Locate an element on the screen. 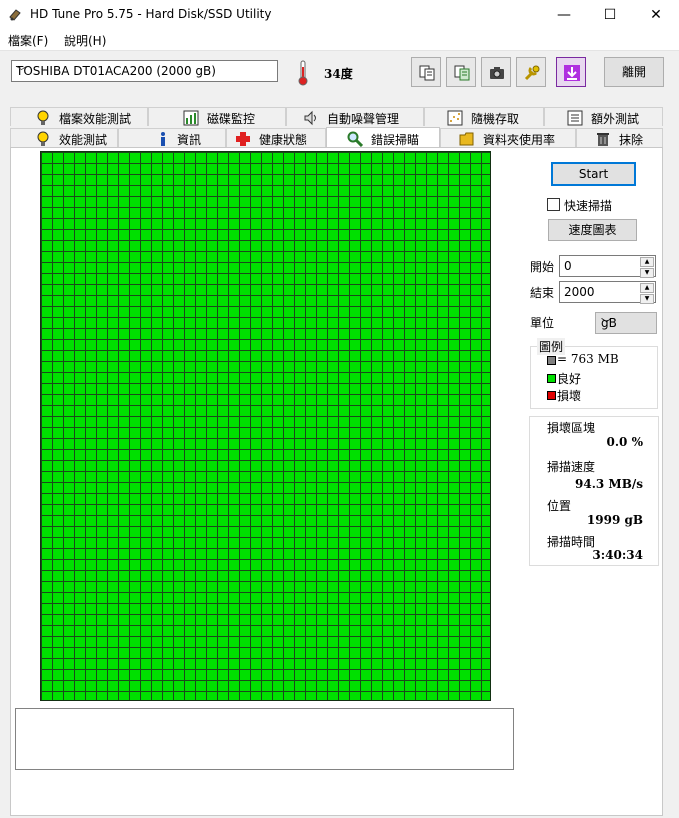 The height and width of the screenshot is (818, 679). damaged-blocks-value: 0.0 % is located at coordinates (624, 442).